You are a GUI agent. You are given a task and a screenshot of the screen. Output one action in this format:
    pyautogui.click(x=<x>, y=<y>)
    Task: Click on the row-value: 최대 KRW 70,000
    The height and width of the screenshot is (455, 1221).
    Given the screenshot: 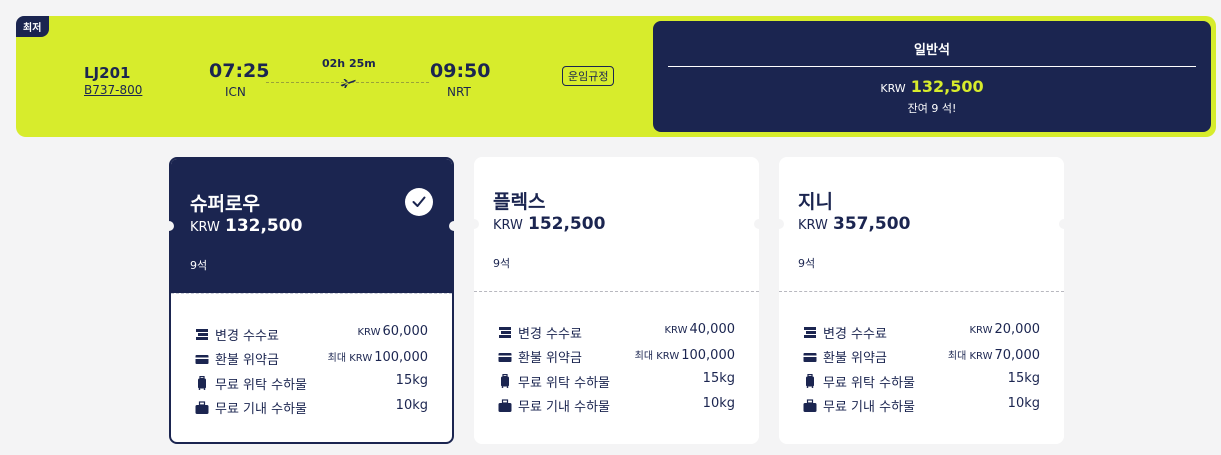 What is the action you would take?
    pyautogui.click(x=993, y=355)
    